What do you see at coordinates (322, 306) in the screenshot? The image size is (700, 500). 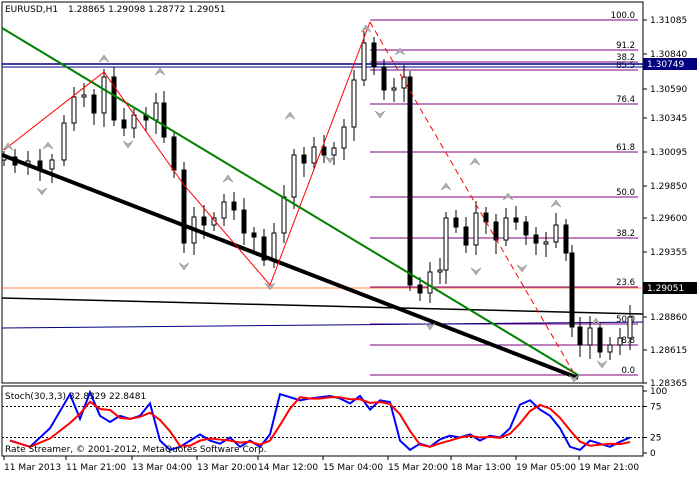 I see `channel-line` at bounding box center [322, 306].